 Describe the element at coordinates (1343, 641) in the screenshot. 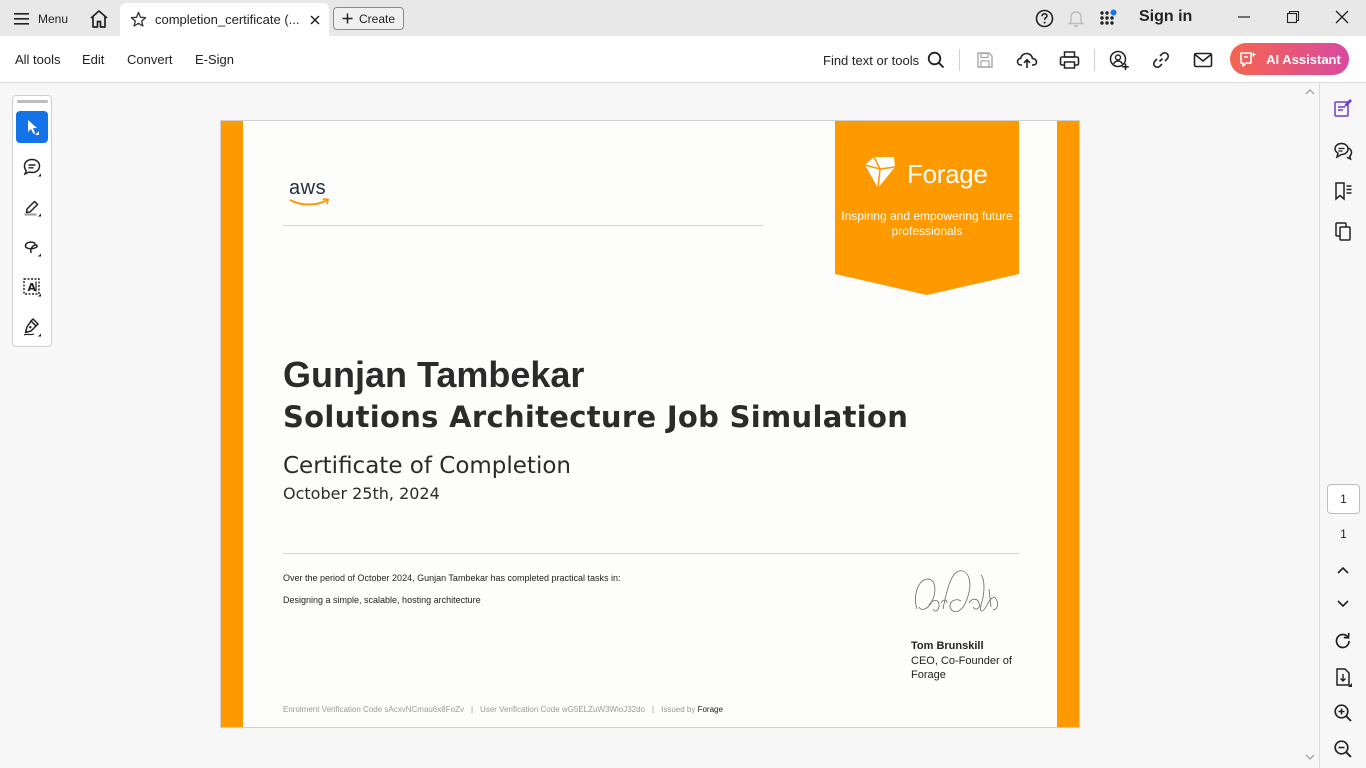

I see `rotate-button` at that location.